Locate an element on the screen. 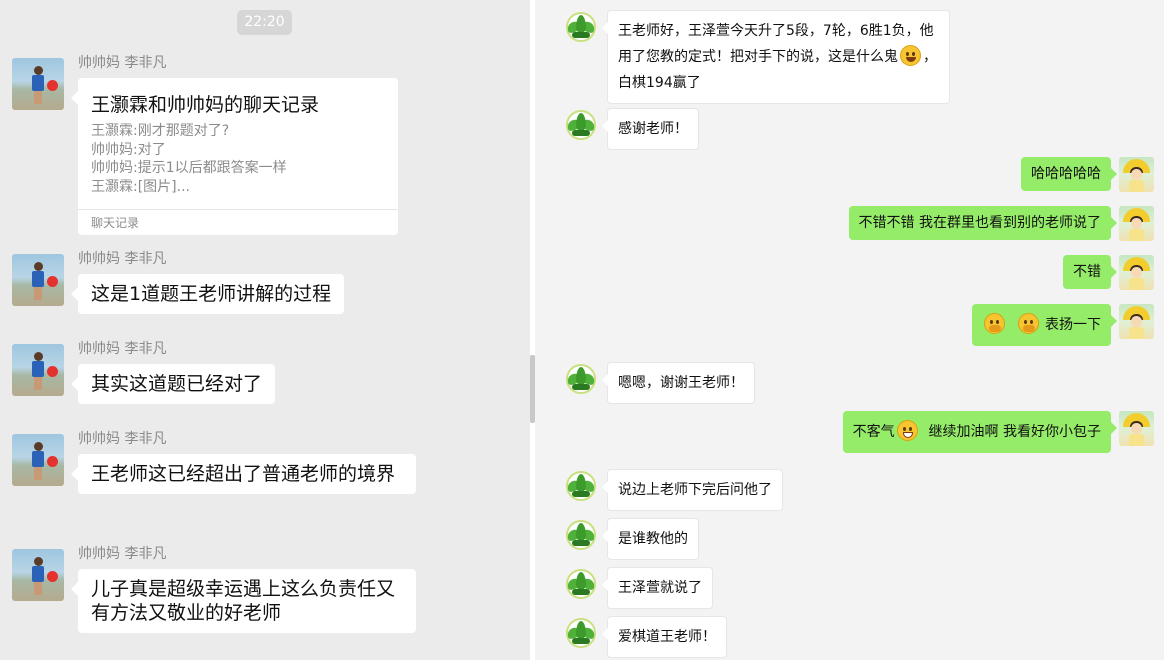 The image size is (1164, 660). message-bubble: 王老师这已经超出了普通老师的境界 is located at coordinates (243, 474).